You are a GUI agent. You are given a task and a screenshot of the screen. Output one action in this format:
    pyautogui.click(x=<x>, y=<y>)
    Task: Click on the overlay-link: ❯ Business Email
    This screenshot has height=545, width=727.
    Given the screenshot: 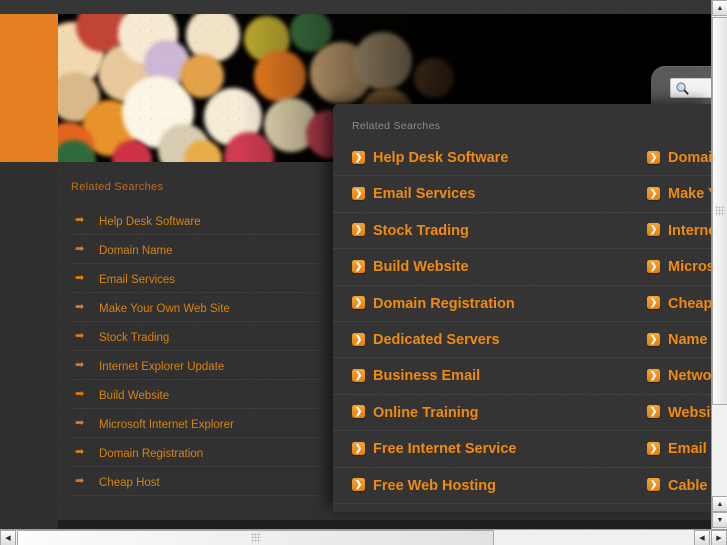 What is the action you would take?
    pyautogui.click(x=497, y=376)
    